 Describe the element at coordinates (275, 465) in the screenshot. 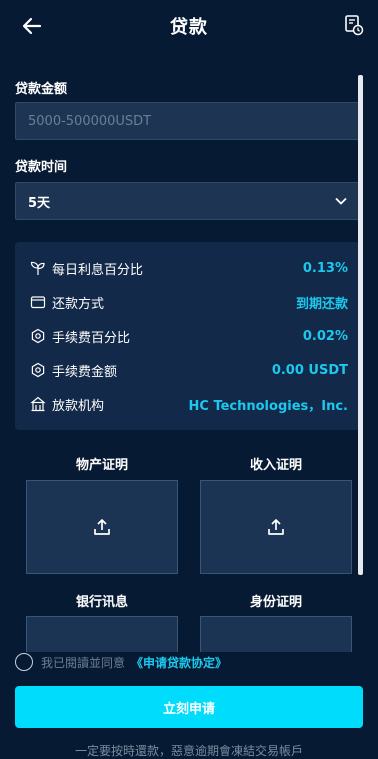

I see `income-proof-title: 收入证明` at that location.